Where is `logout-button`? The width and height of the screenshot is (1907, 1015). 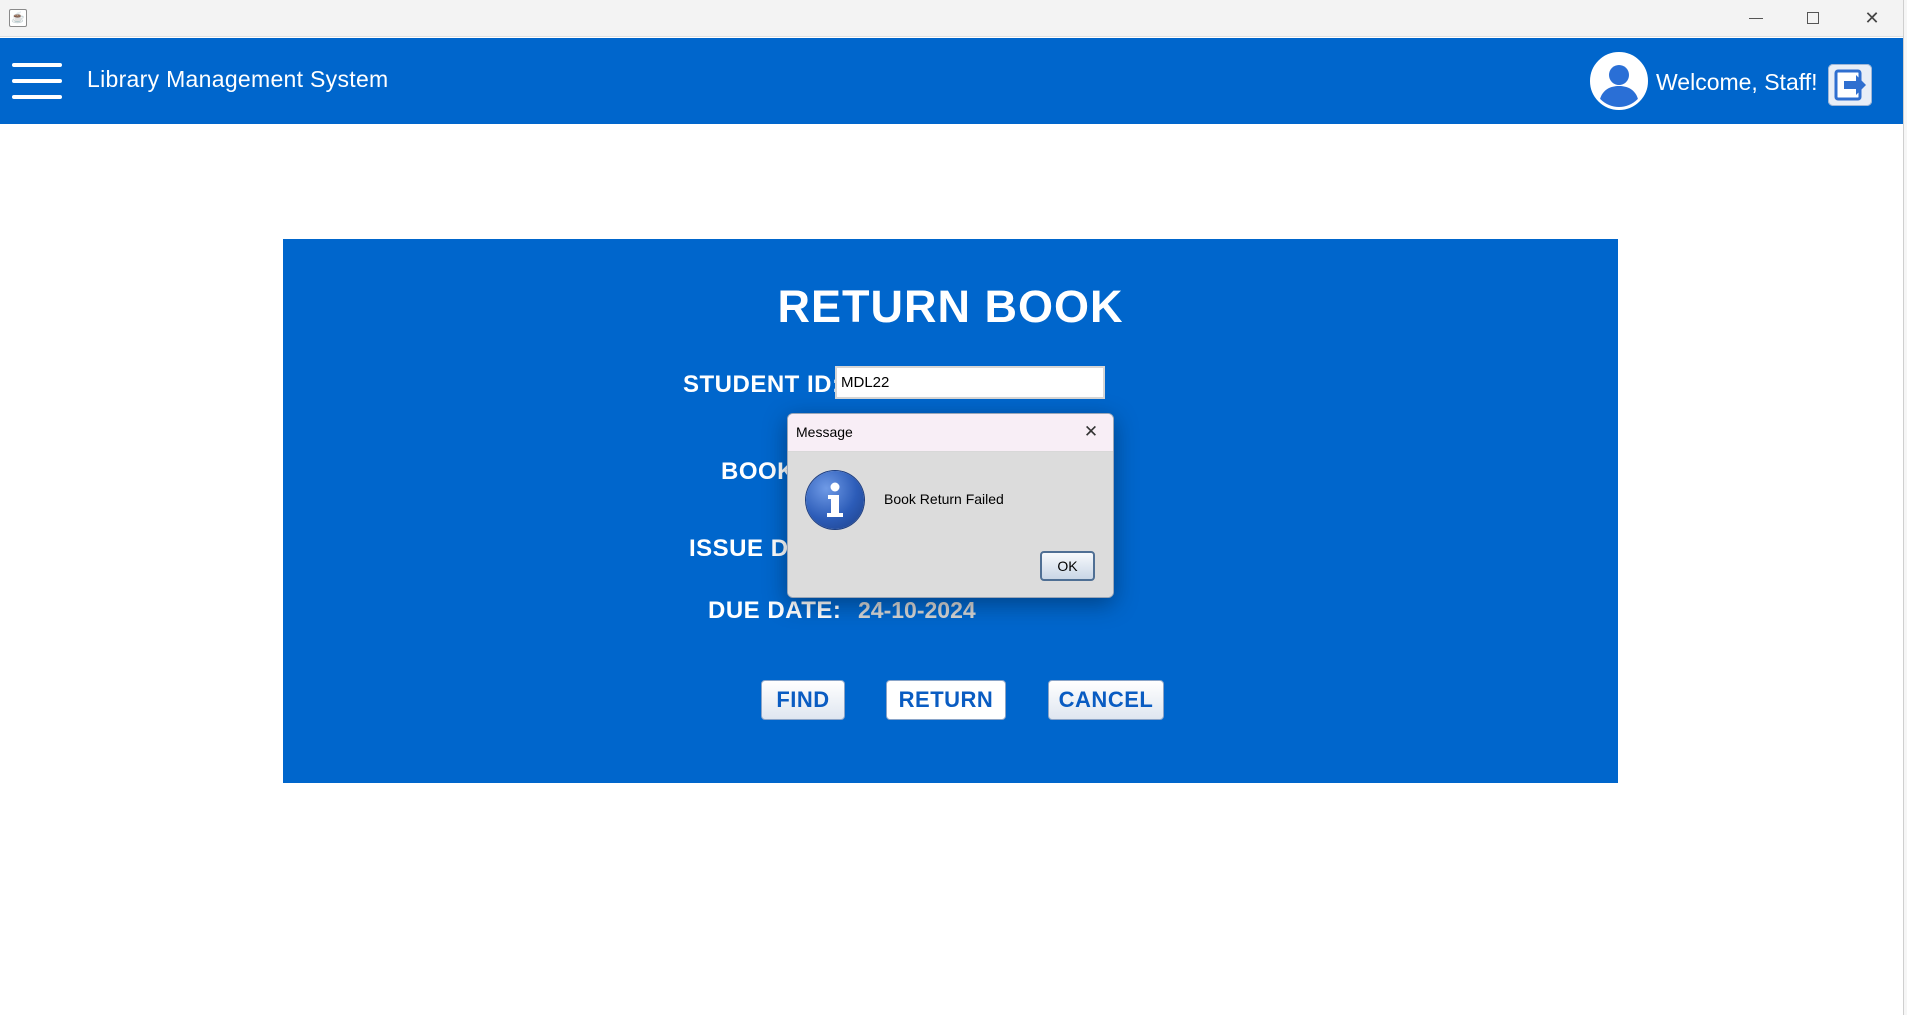
logout-button is located at coordinates (1850, 85).